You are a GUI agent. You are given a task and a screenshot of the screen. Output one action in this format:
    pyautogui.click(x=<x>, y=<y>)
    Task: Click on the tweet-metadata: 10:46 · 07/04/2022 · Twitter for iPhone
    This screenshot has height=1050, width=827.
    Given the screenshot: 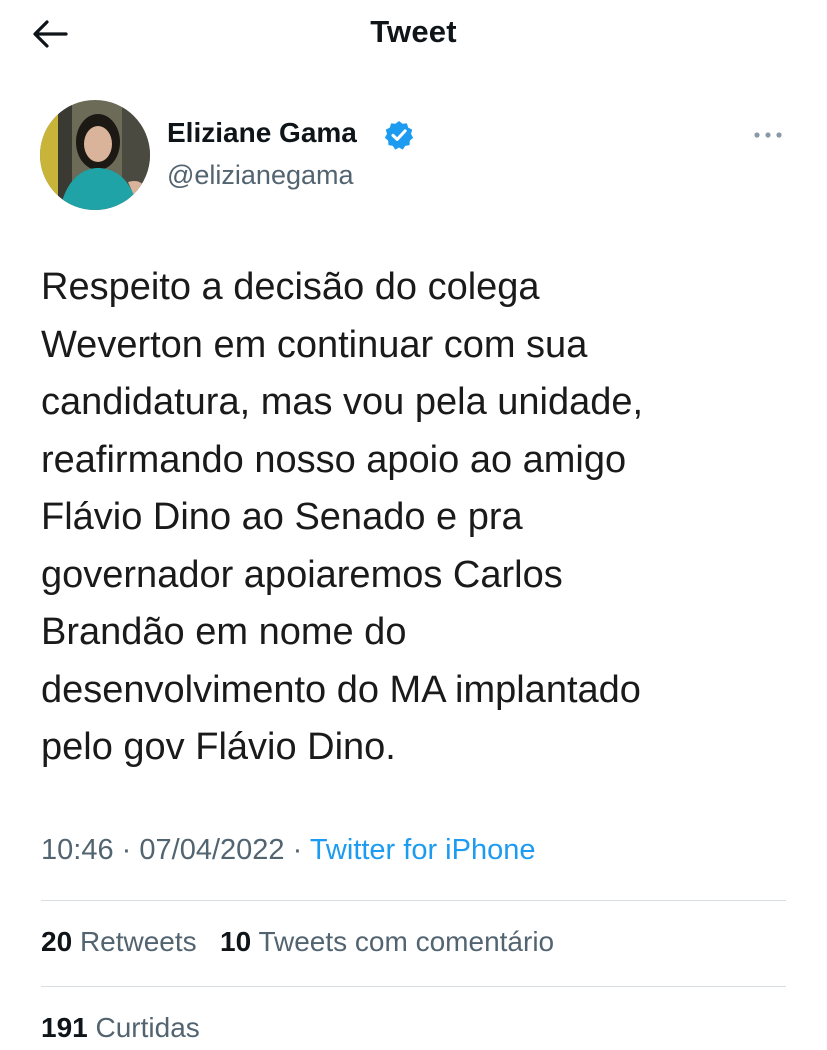 What is the action you would take?
    pyautogui.click(x=288, y=850)
    